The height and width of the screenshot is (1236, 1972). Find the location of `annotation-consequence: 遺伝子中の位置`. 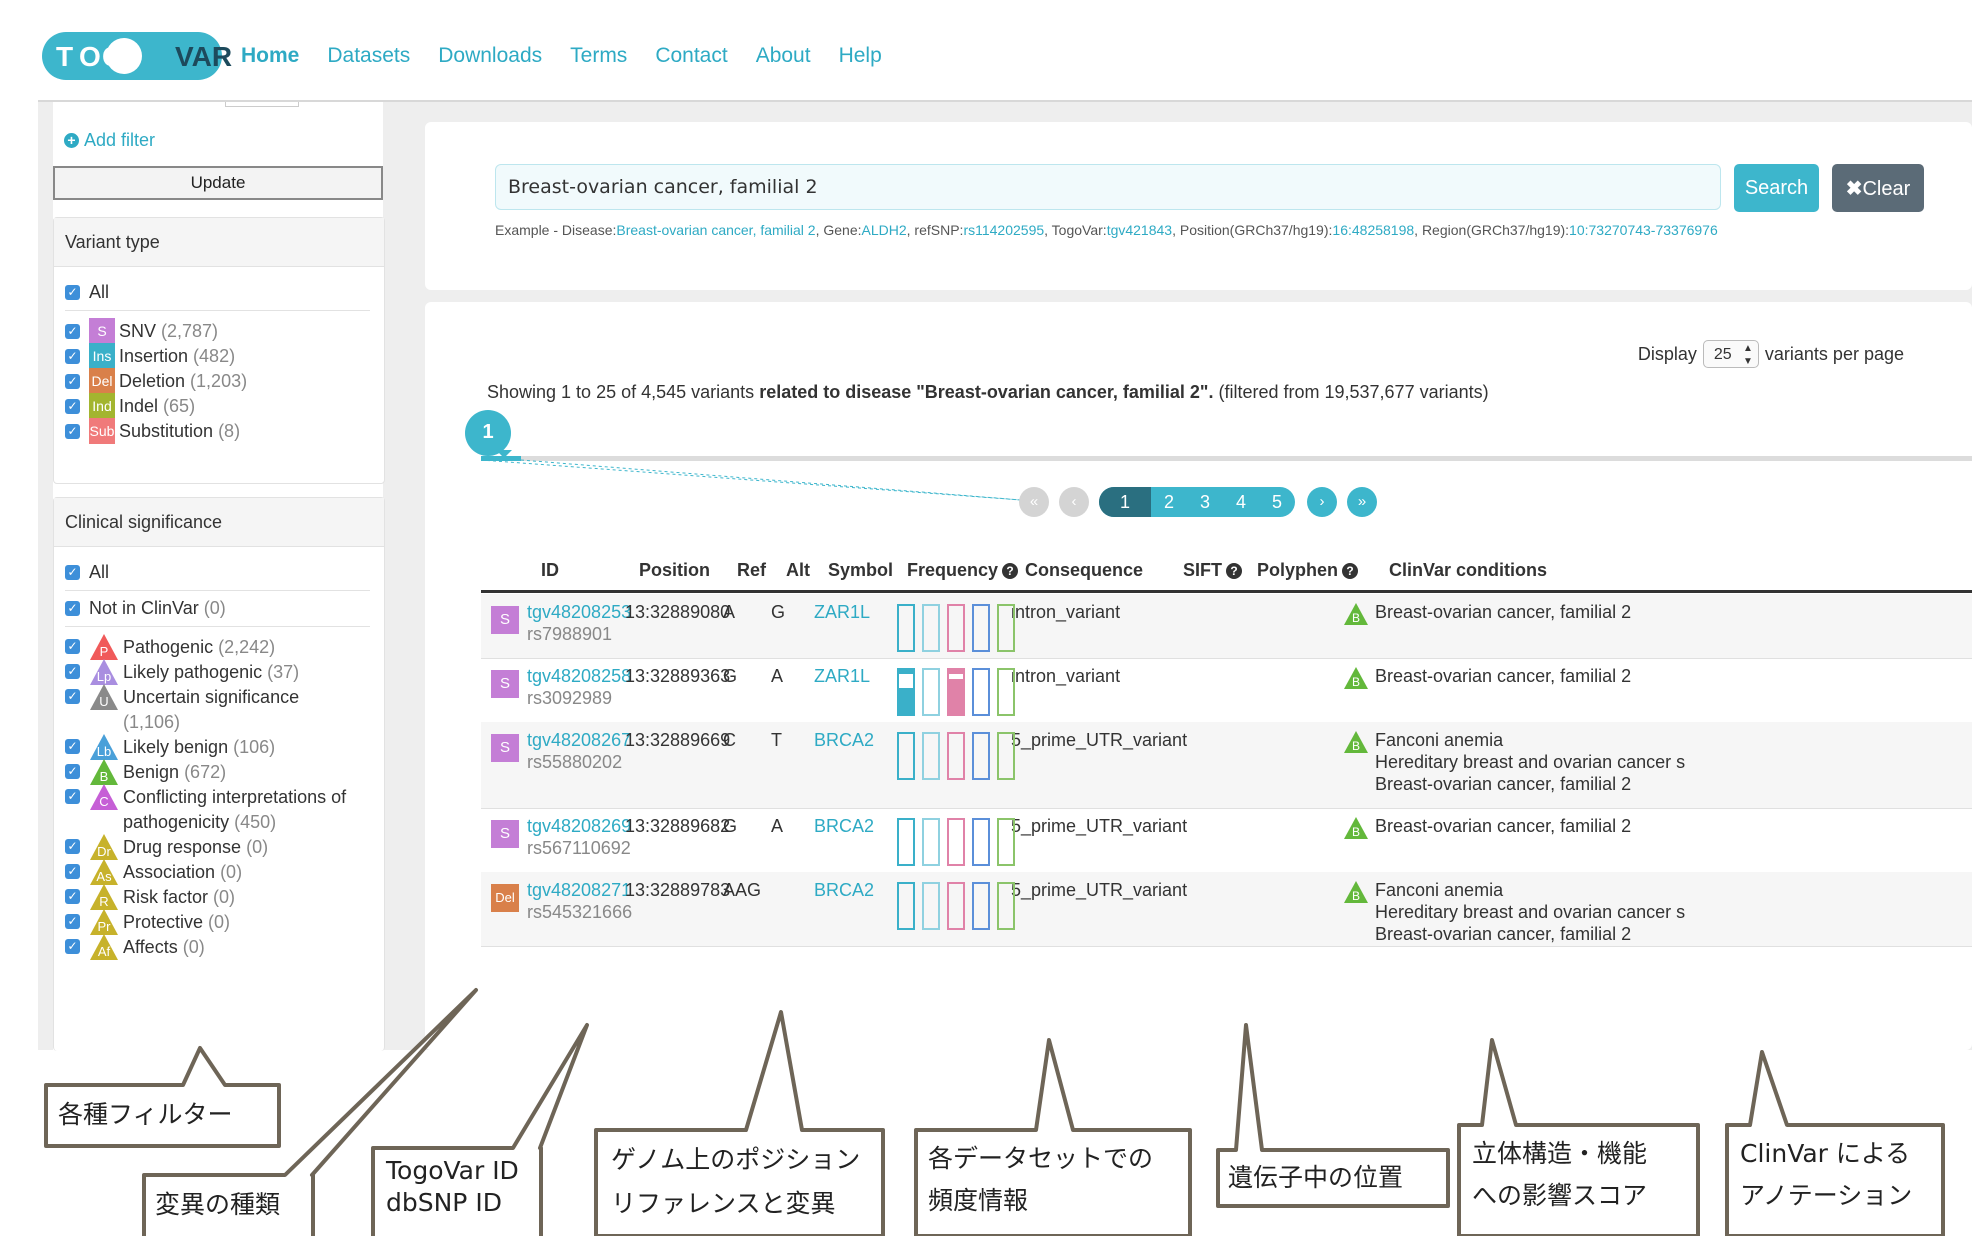

annotation-consequence: 遺伝子中の位置 is located at coordinates (1316, 1177).